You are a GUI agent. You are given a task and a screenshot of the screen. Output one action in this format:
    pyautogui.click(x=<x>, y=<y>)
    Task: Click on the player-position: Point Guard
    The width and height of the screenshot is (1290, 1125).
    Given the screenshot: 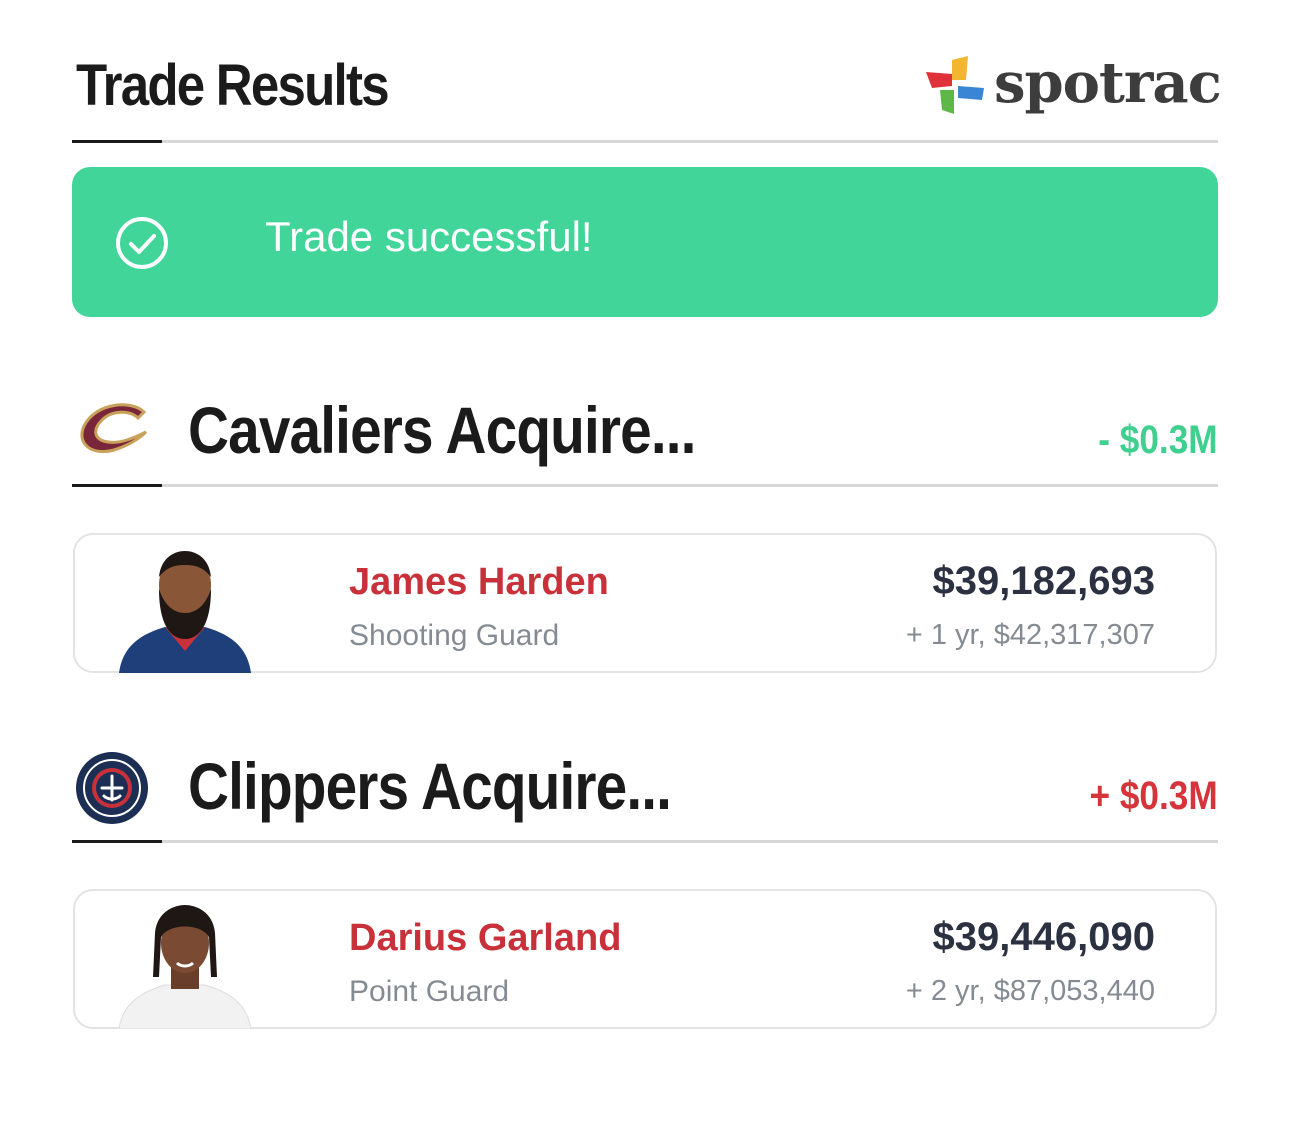 What is the action you would take?
    pyautogui.click(x=429, y=991)
    